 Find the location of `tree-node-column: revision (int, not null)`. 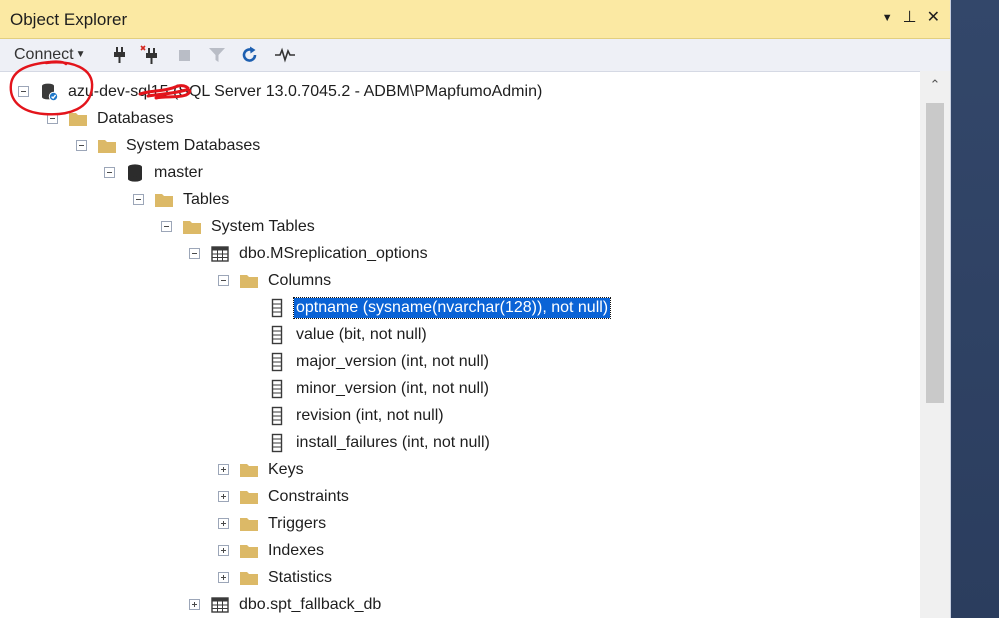

tree-node-column: revision (int, not null) is located at coordinates (356, 415).